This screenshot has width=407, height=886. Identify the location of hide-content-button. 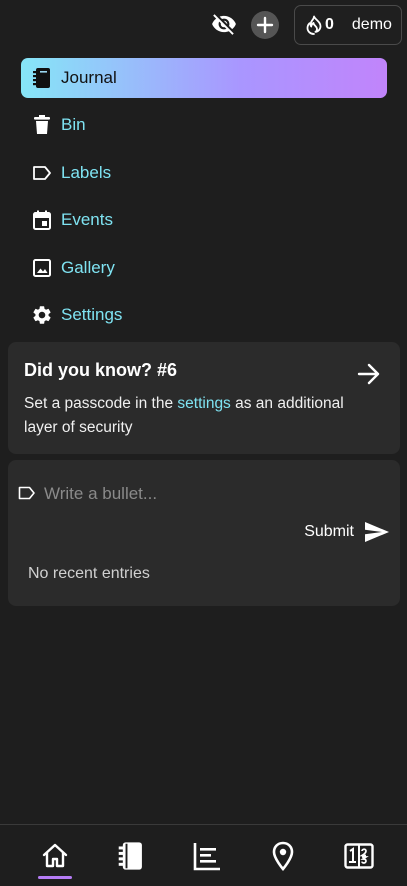
(224, 24).